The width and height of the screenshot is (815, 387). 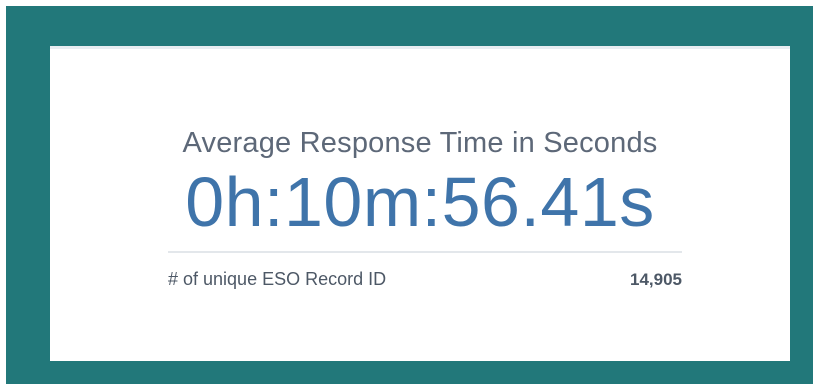 I want to click on secondary-metric-row: # of unique ESO Record ID 14,905, so click(x=425, y=279).